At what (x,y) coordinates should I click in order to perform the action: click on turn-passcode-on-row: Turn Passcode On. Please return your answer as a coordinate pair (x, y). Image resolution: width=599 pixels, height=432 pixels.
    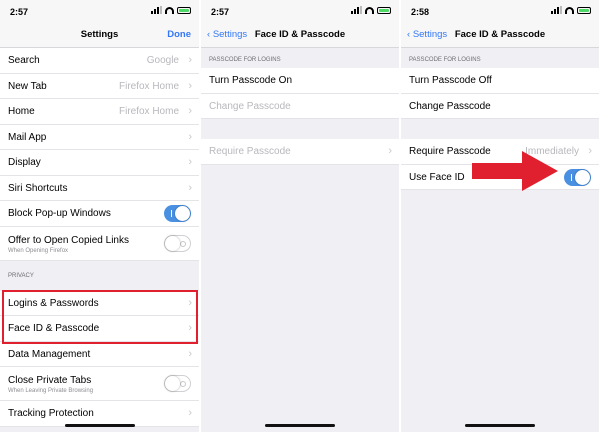
    Looking at the image, I should click on (300, 81).